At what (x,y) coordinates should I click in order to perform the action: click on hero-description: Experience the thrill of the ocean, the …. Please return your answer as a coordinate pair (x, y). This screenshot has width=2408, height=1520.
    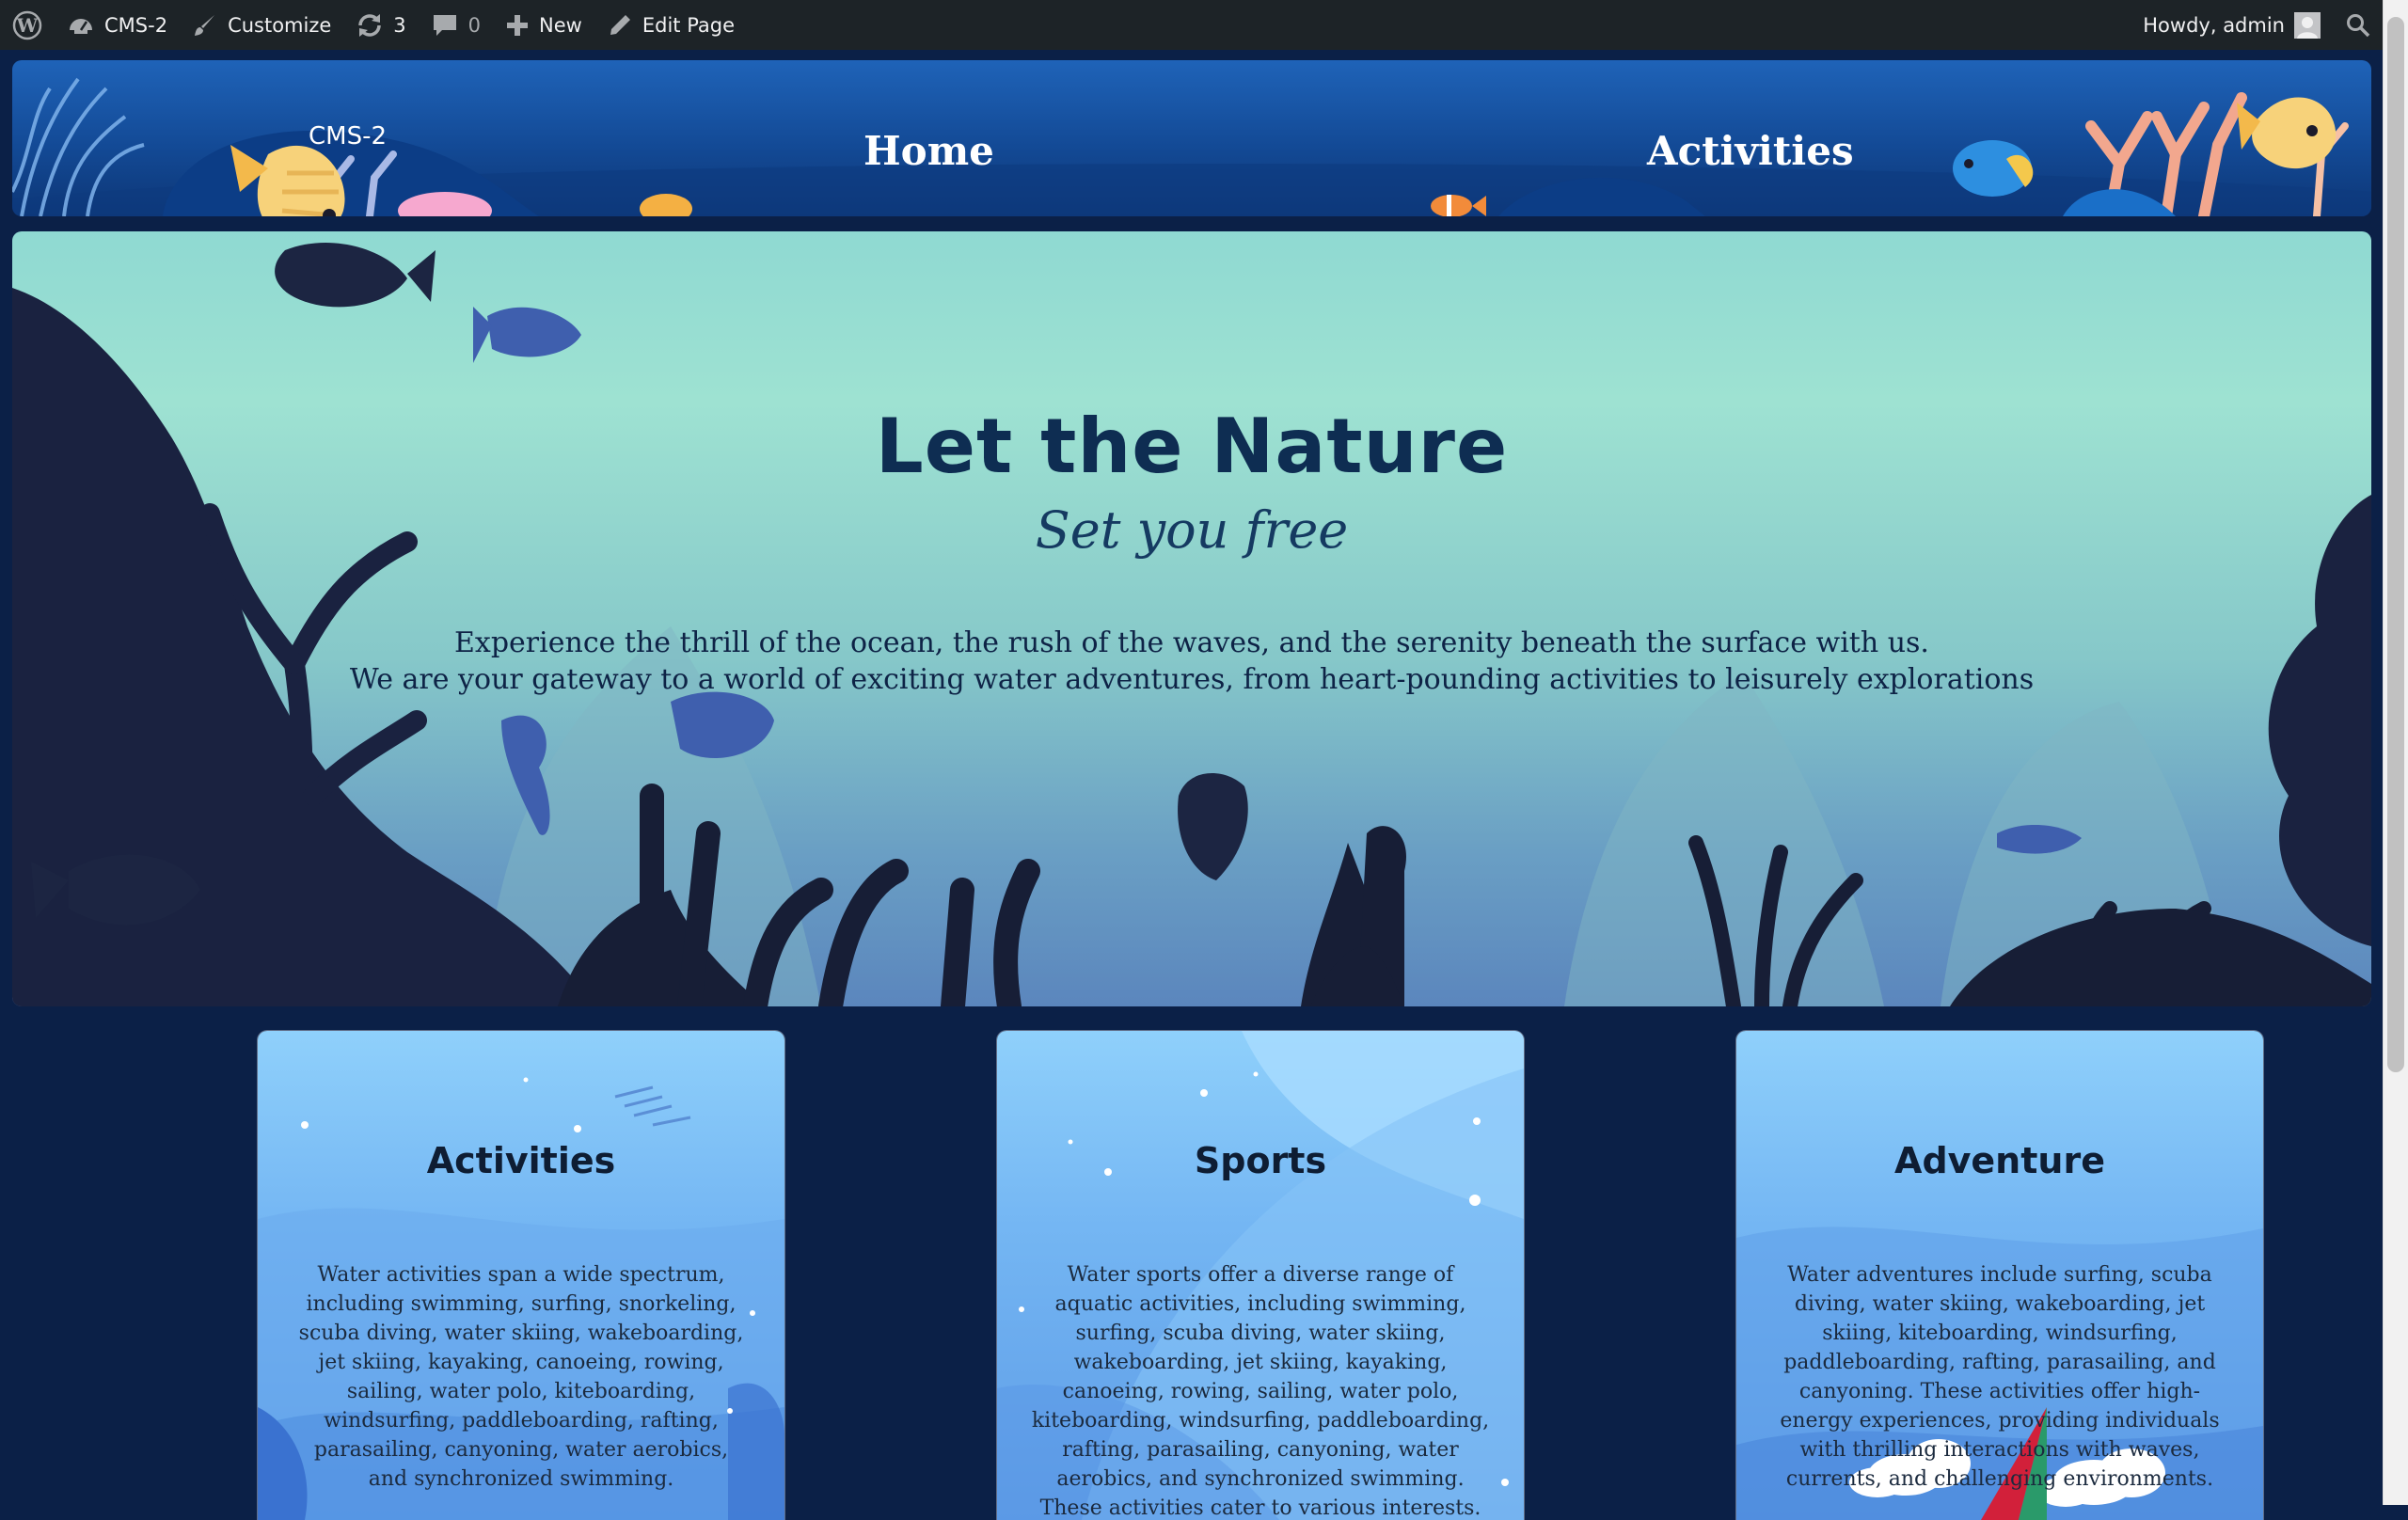
    Looking at the image, I should click on (1192, 661).